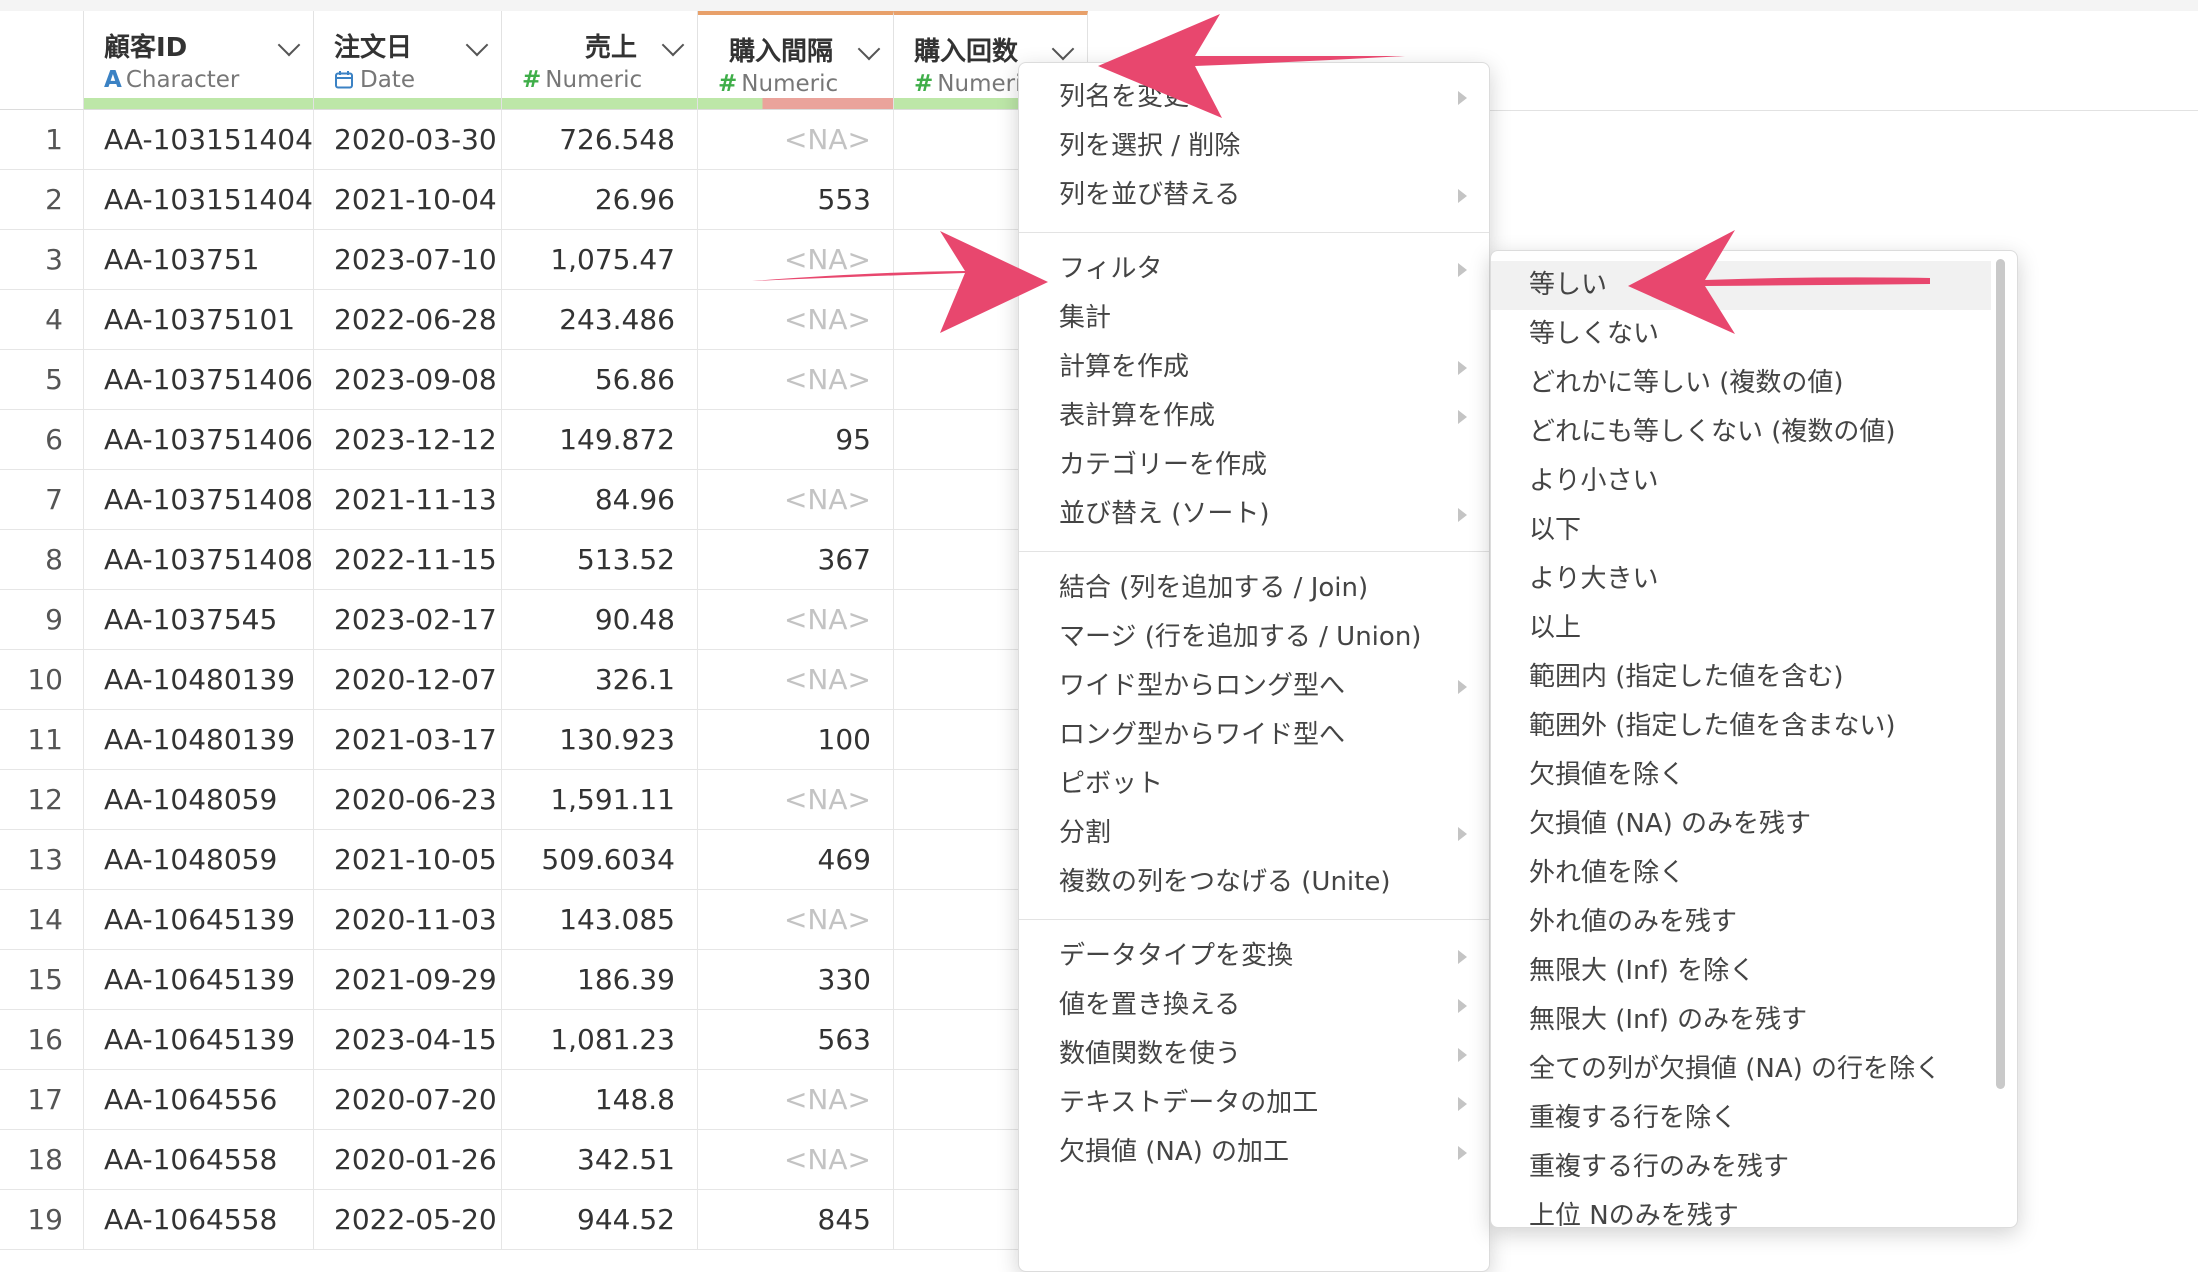  What do you see at coordinates (42, 860) in the screenshot?
I see `row-number: 13` at bounding box center [42, 860].